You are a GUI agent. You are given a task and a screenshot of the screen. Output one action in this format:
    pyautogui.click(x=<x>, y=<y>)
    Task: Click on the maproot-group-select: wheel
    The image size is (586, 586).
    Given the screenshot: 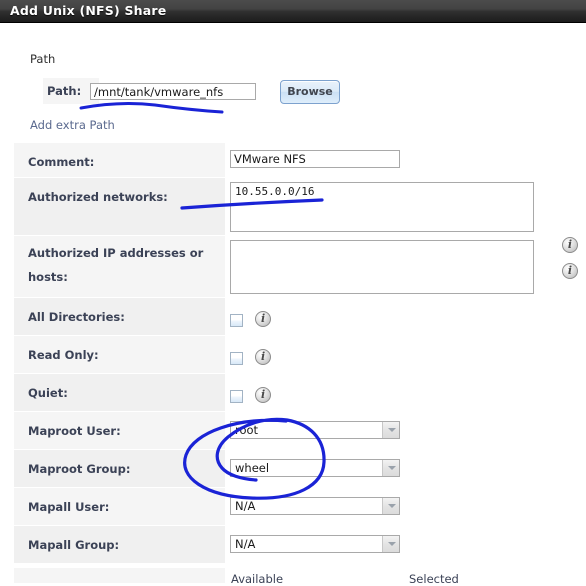 What is the action you would take?
    pyautogui.click(x=315, y=468)
    